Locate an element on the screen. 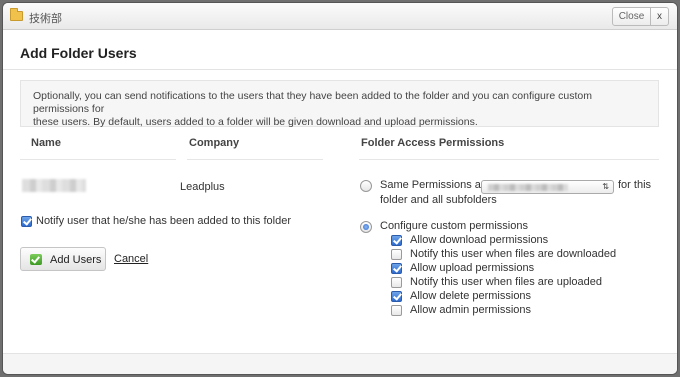 The height and width of the screenshot is (377, 680). permissions-header: Folder Access Permissions is located at coordinates (433, 143).